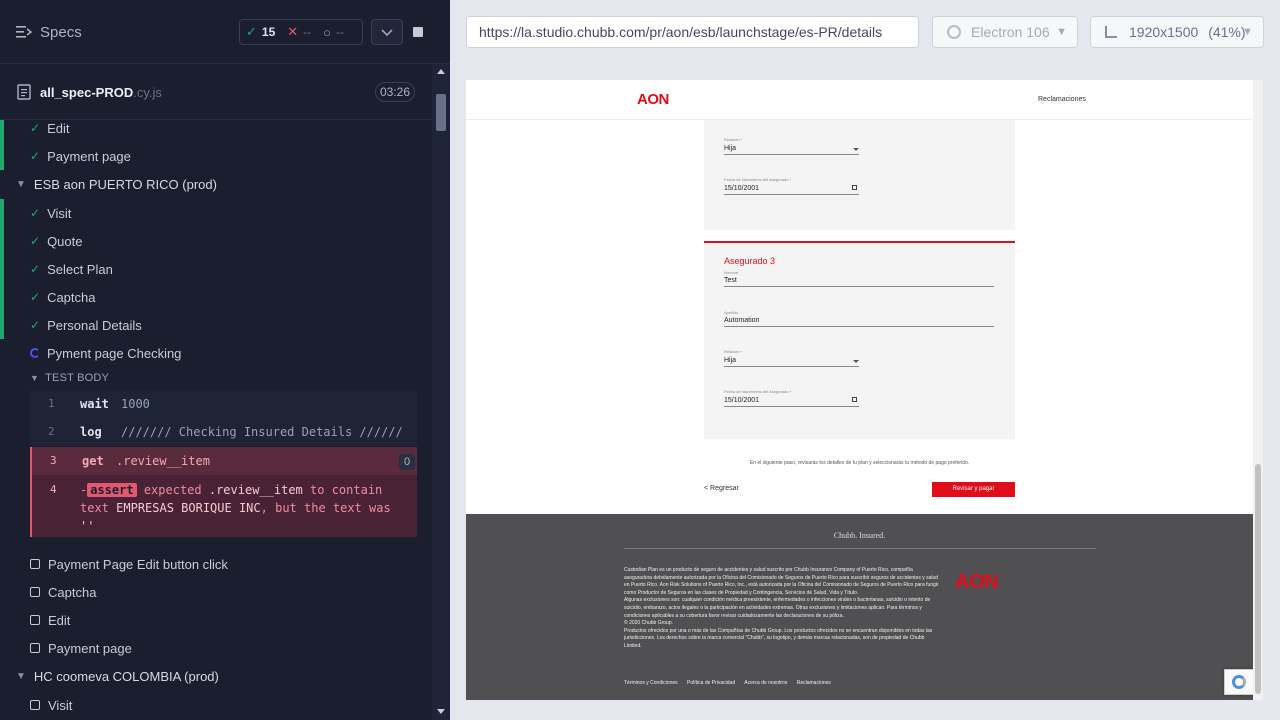 This screenshot has width=1280, height=720. I want to click on spec-file-name: all_spec-PROD.cy.js, so click(101, 92).